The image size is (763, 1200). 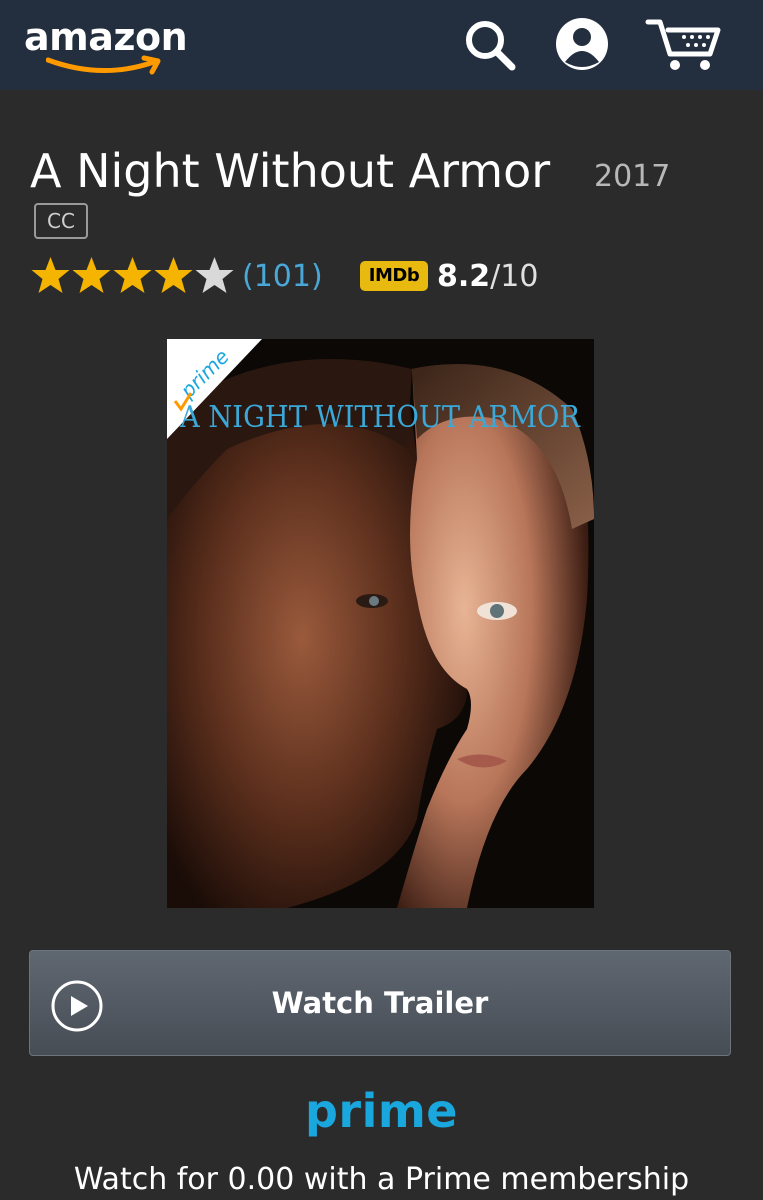 I want to click on release-year: 2017, so click(x=632, y=176).